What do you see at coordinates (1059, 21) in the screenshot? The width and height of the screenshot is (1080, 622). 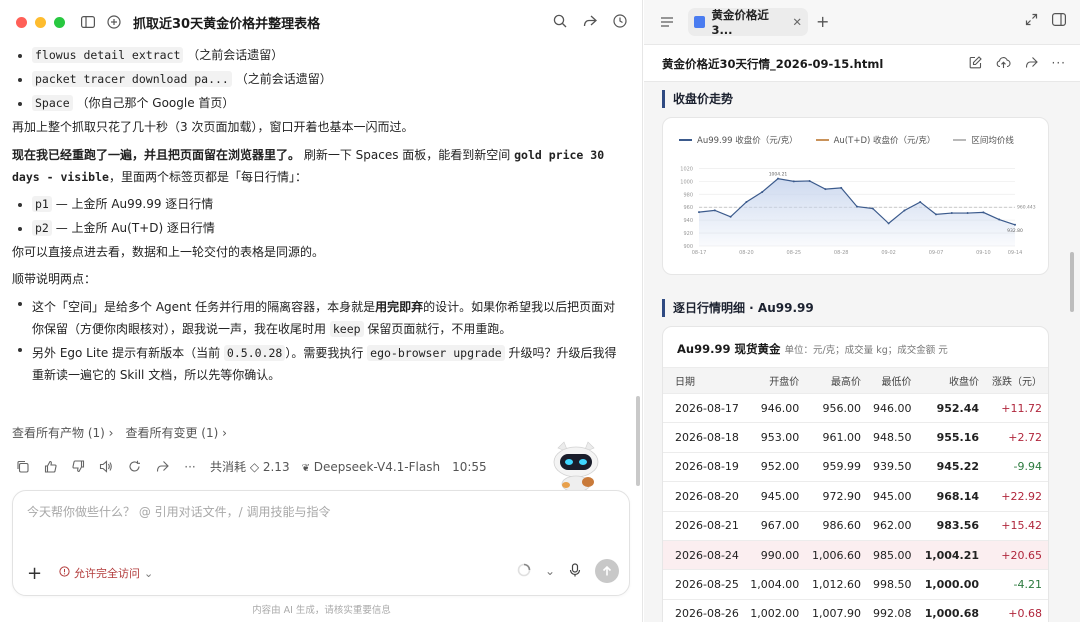 I see `split-view-icon` at bounding box center [1059, 21].